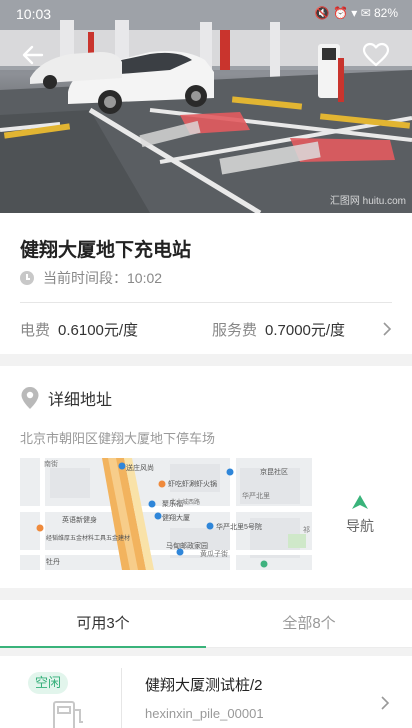 This screenshot has width=412, height=728. Describe the element at coordinates (98, 330) in the screenshot. I see `electric-fee-value: 0.6100元/度` at that location.